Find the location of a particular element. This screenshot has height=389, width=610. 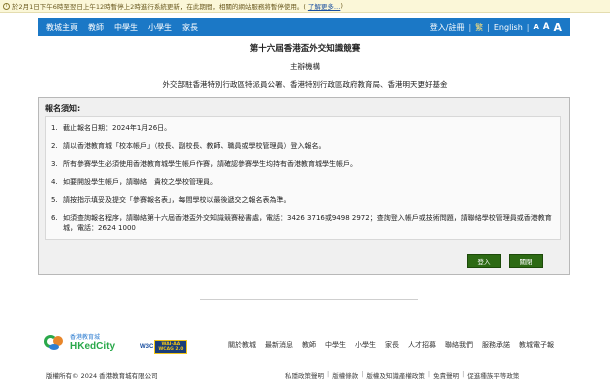

policy-link-copyright: 版權條款 is located at coordinates (345, 375).